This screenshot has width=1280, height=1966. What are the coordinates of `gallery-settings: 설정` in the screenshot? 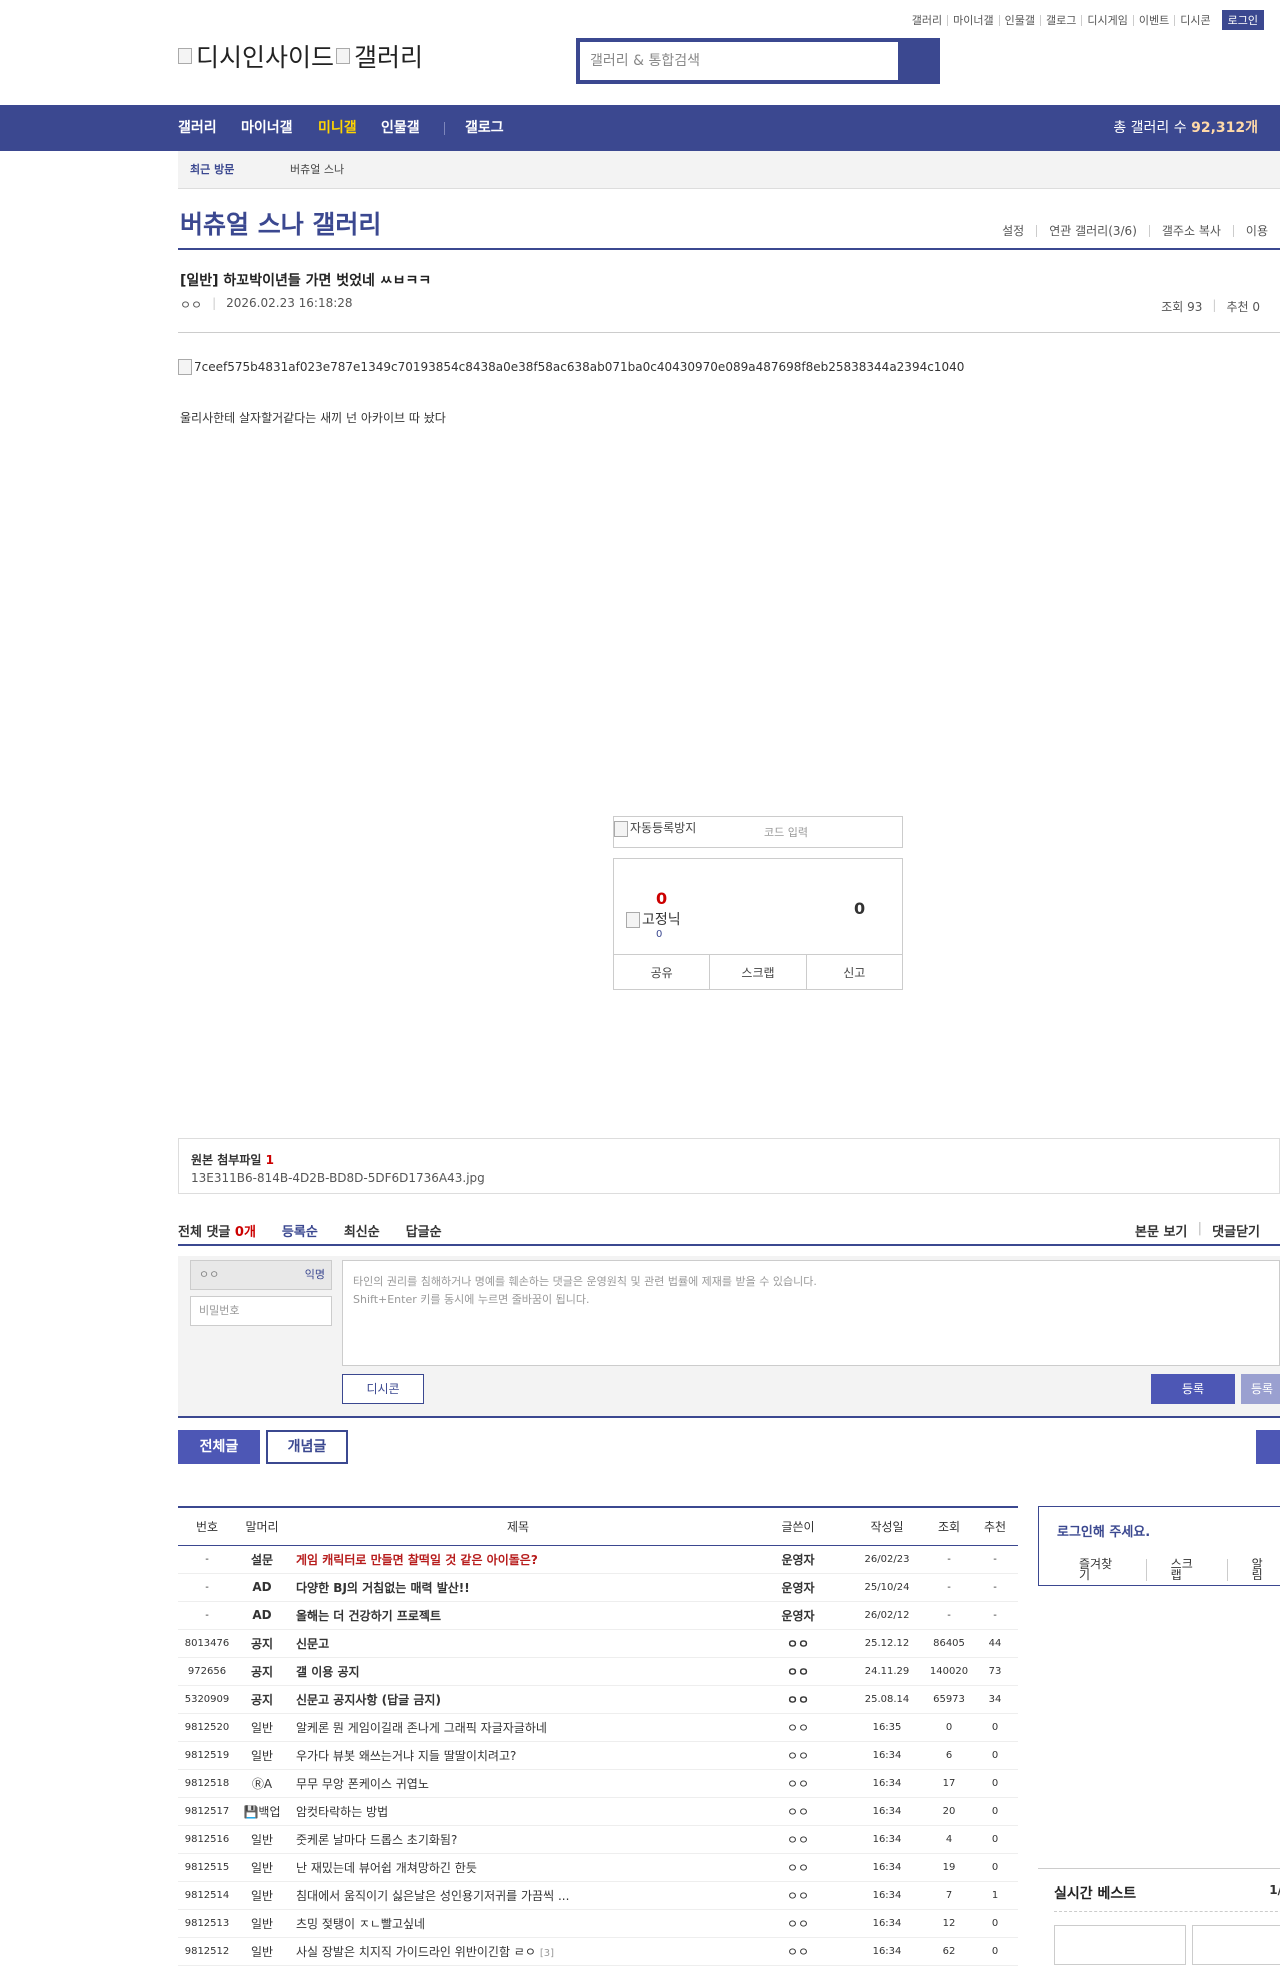 It's located at (1013, 231).